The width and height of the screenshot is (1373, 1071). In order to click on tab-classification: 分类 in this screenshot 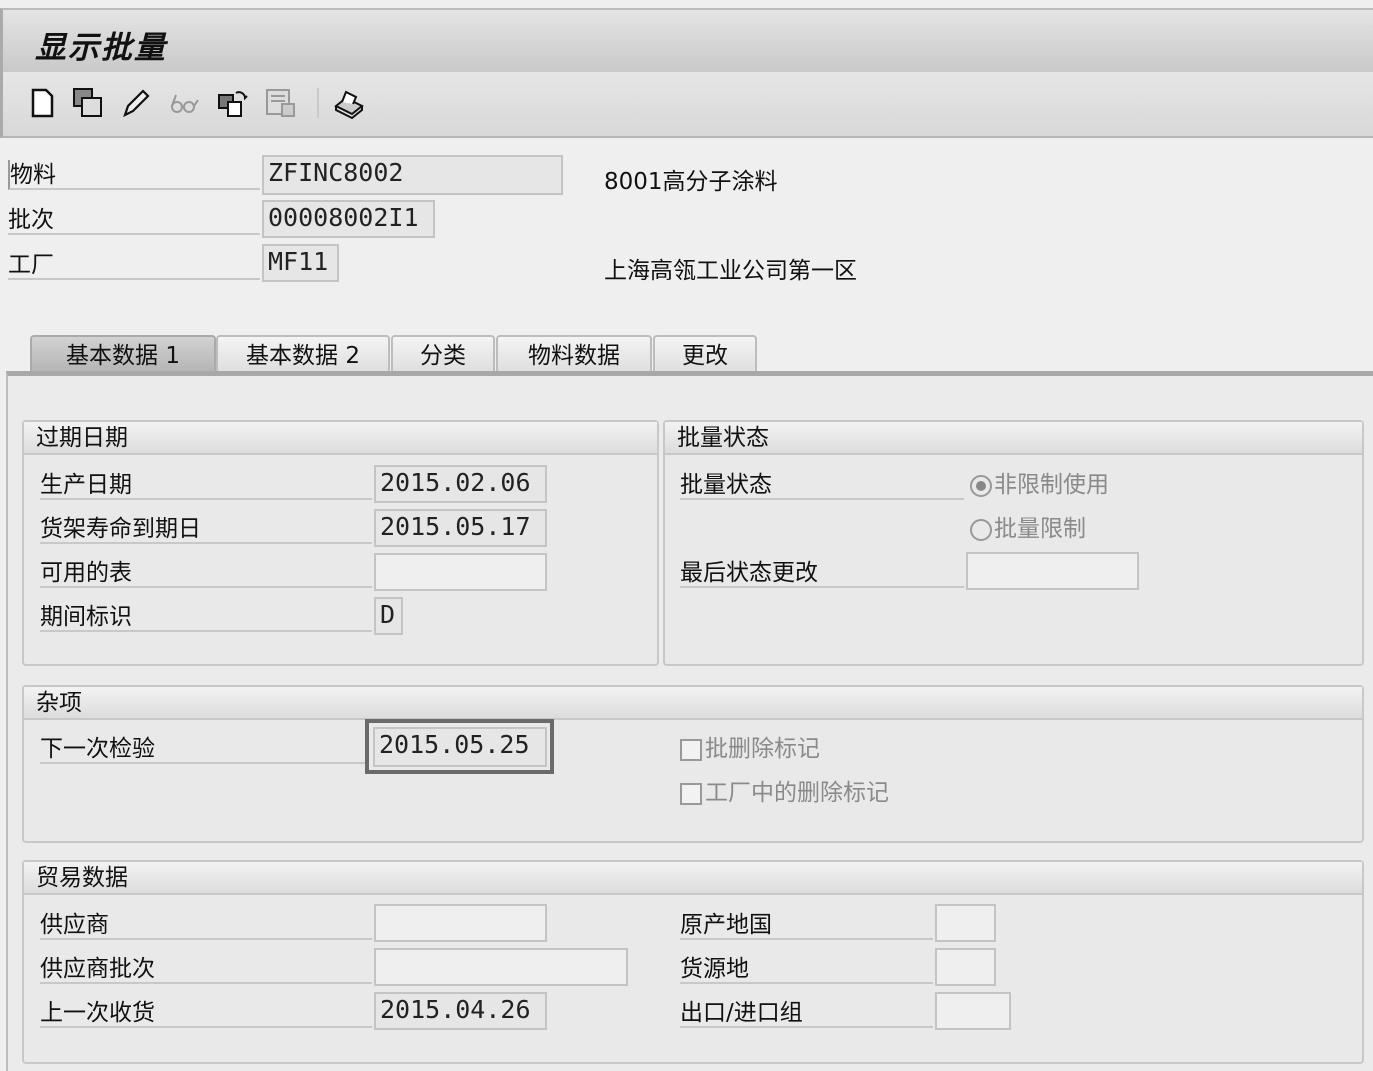, I will do `click(443, 354)`.